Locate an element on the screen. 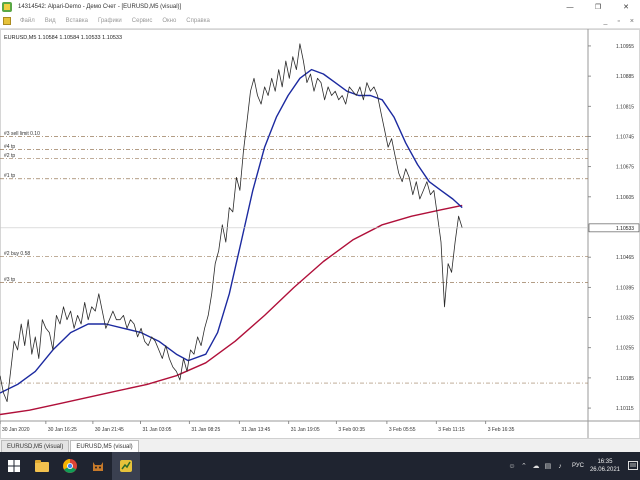 This screenshot has height=480, width=640. windows-logo-icon is located at coordinates (14, 466).